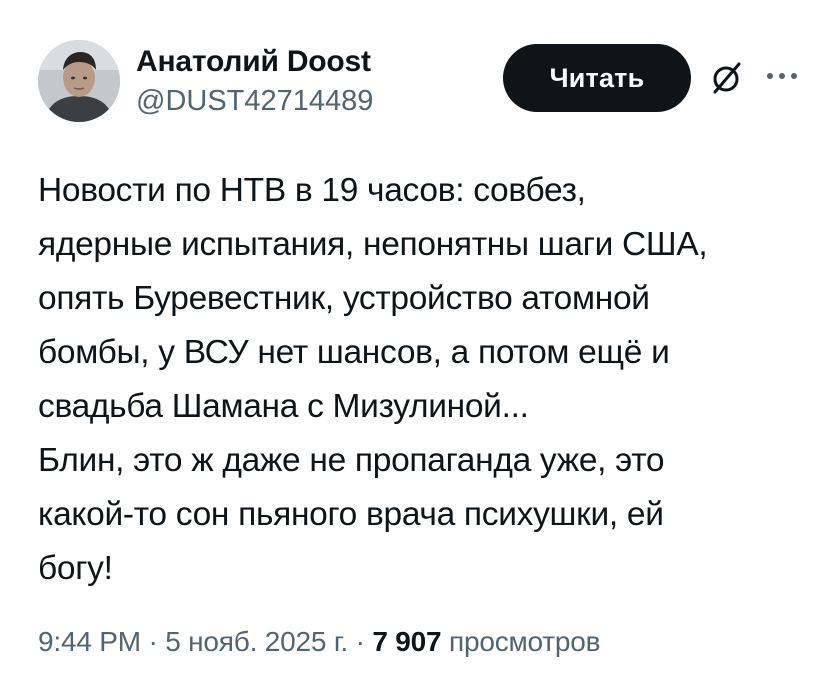 The image size is (826, 694). Describe the element at coordinates (351, 460) in the screenshot. I see `tweet-text-line: Блин, это ж даже не пропаганда уже, это` at that location.